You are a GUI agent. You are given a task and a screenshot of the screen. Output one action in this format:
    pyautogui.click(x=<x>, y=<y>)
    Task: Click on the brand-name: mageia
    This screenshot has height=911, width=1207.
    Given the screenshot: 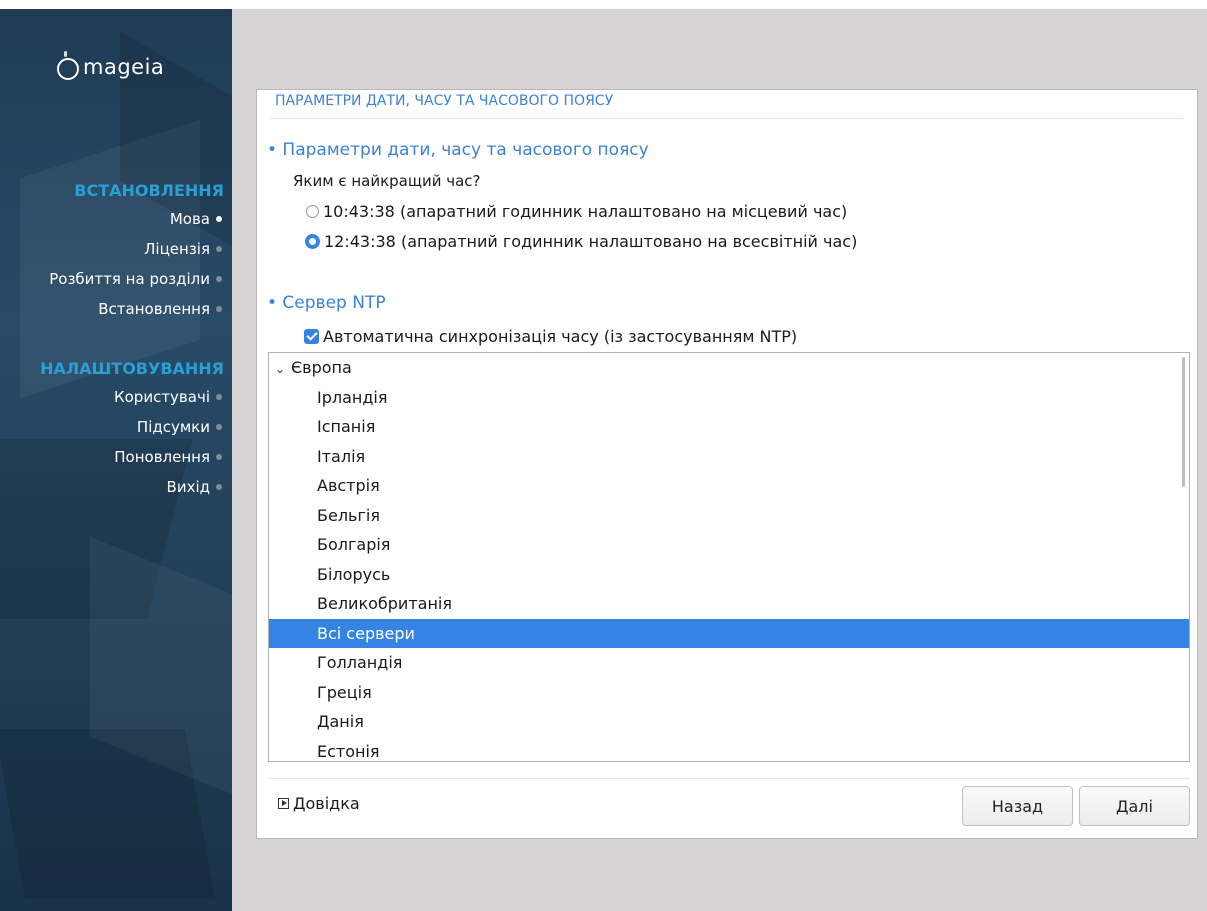 What is the action you would take?
    pyautogui.click(x=124, y=67)
    